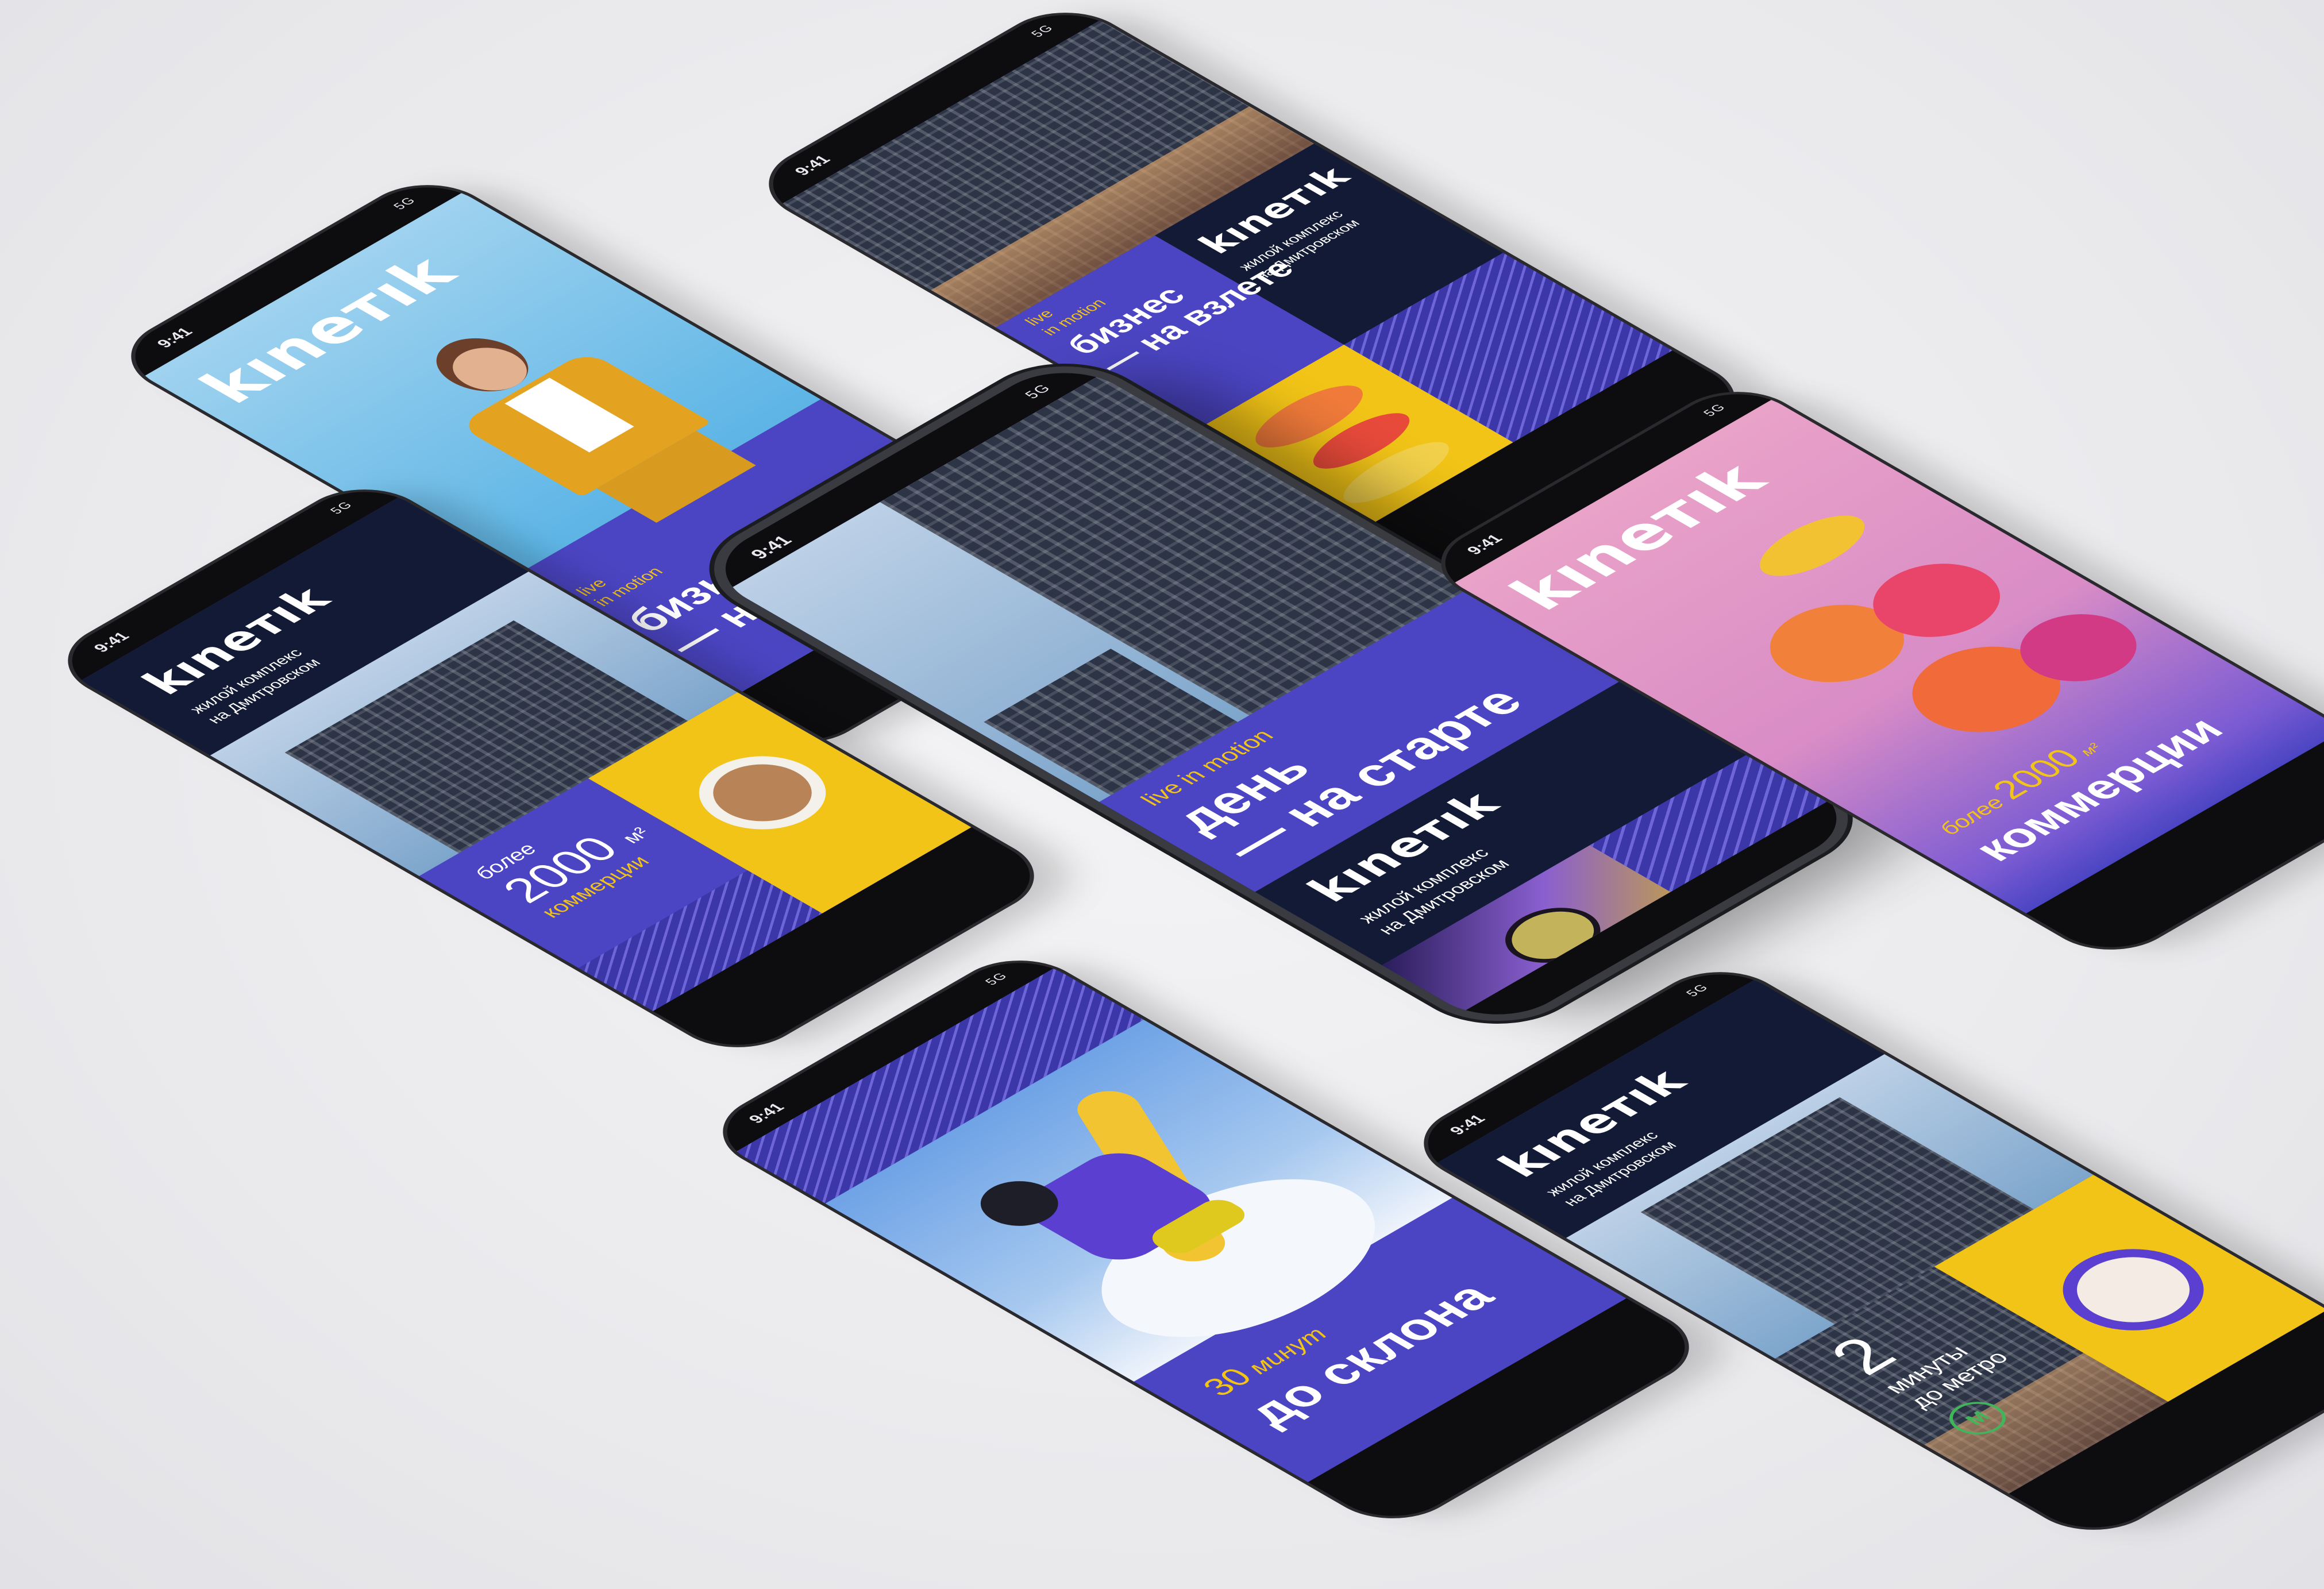  I want to click on macaron-yellow, so click(1812, 546).